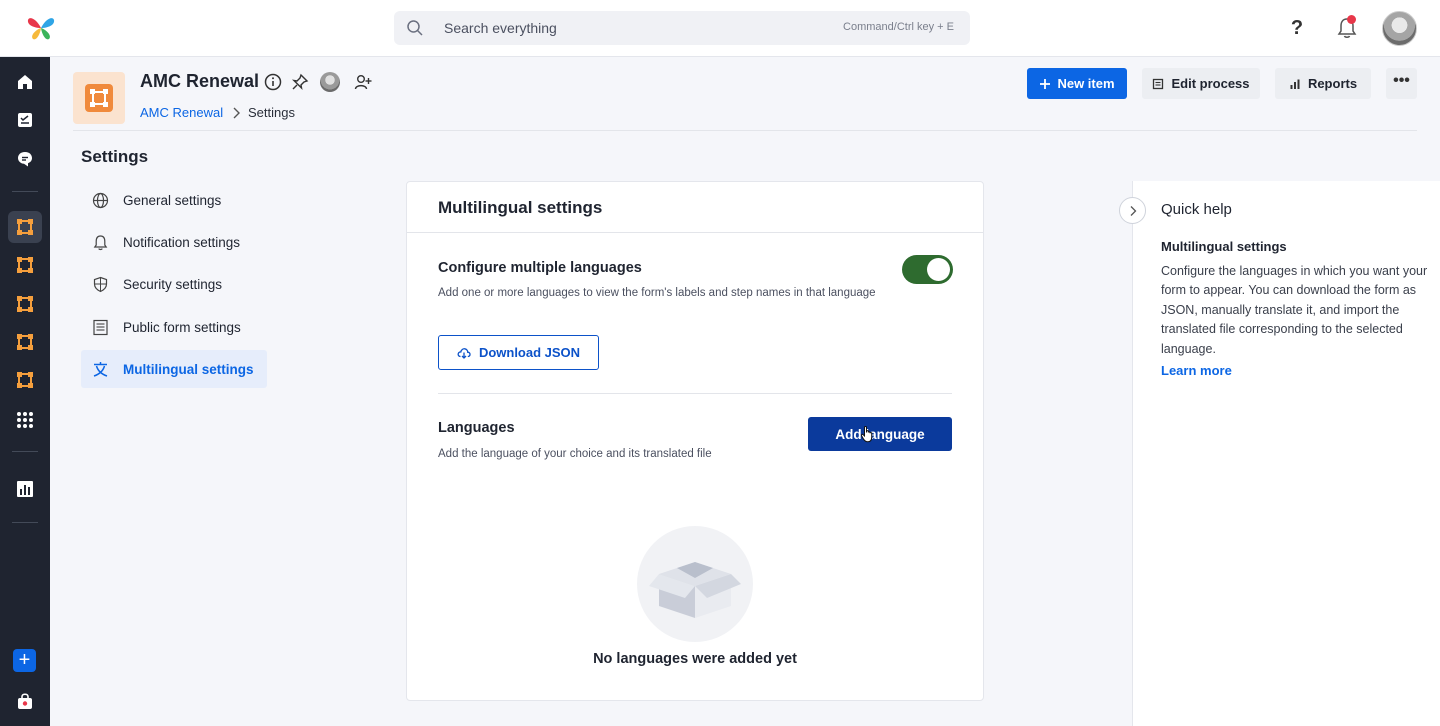 The height and width of the screenshot is (726, 1440). Describe the element at coordinates (181, 112) in the screenshot. I see `breadcrumb-link: AMC Renewal` at that location.